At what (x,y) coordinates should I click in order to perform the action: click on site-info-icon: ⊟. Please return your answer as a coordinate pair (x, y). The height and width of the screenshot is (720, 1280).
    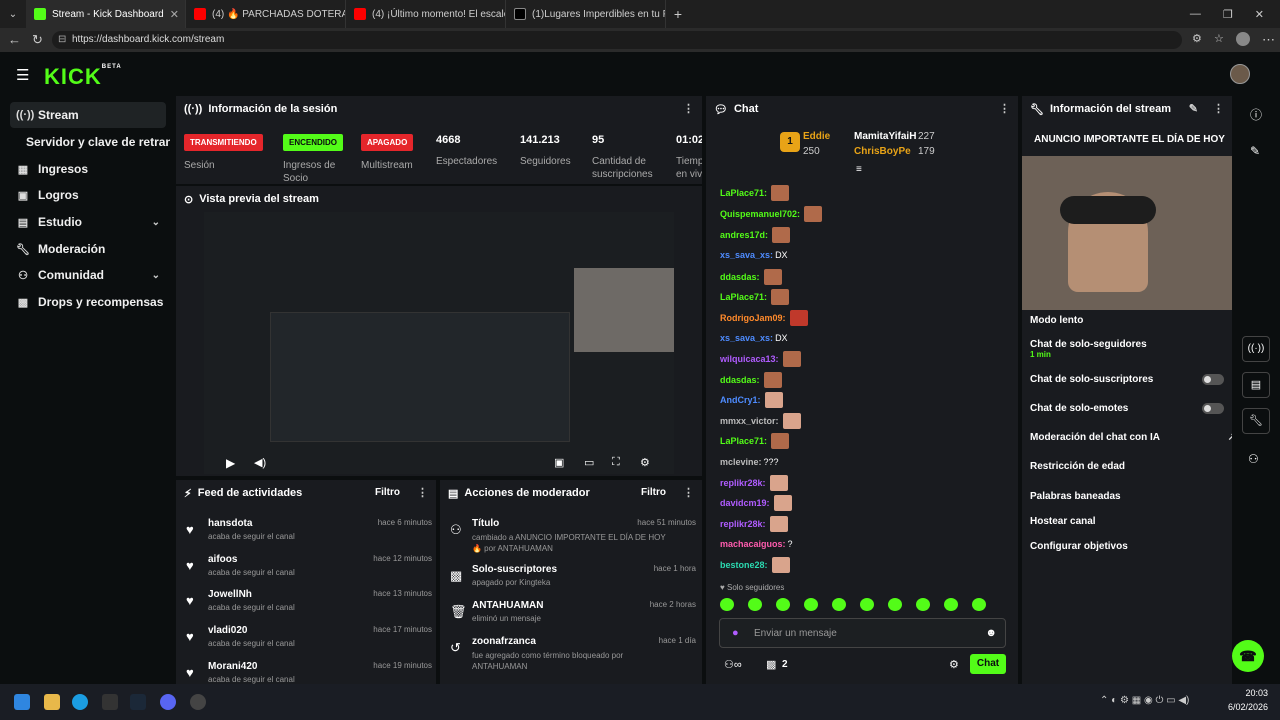
    Looking at the image, I should click on (62, 40).